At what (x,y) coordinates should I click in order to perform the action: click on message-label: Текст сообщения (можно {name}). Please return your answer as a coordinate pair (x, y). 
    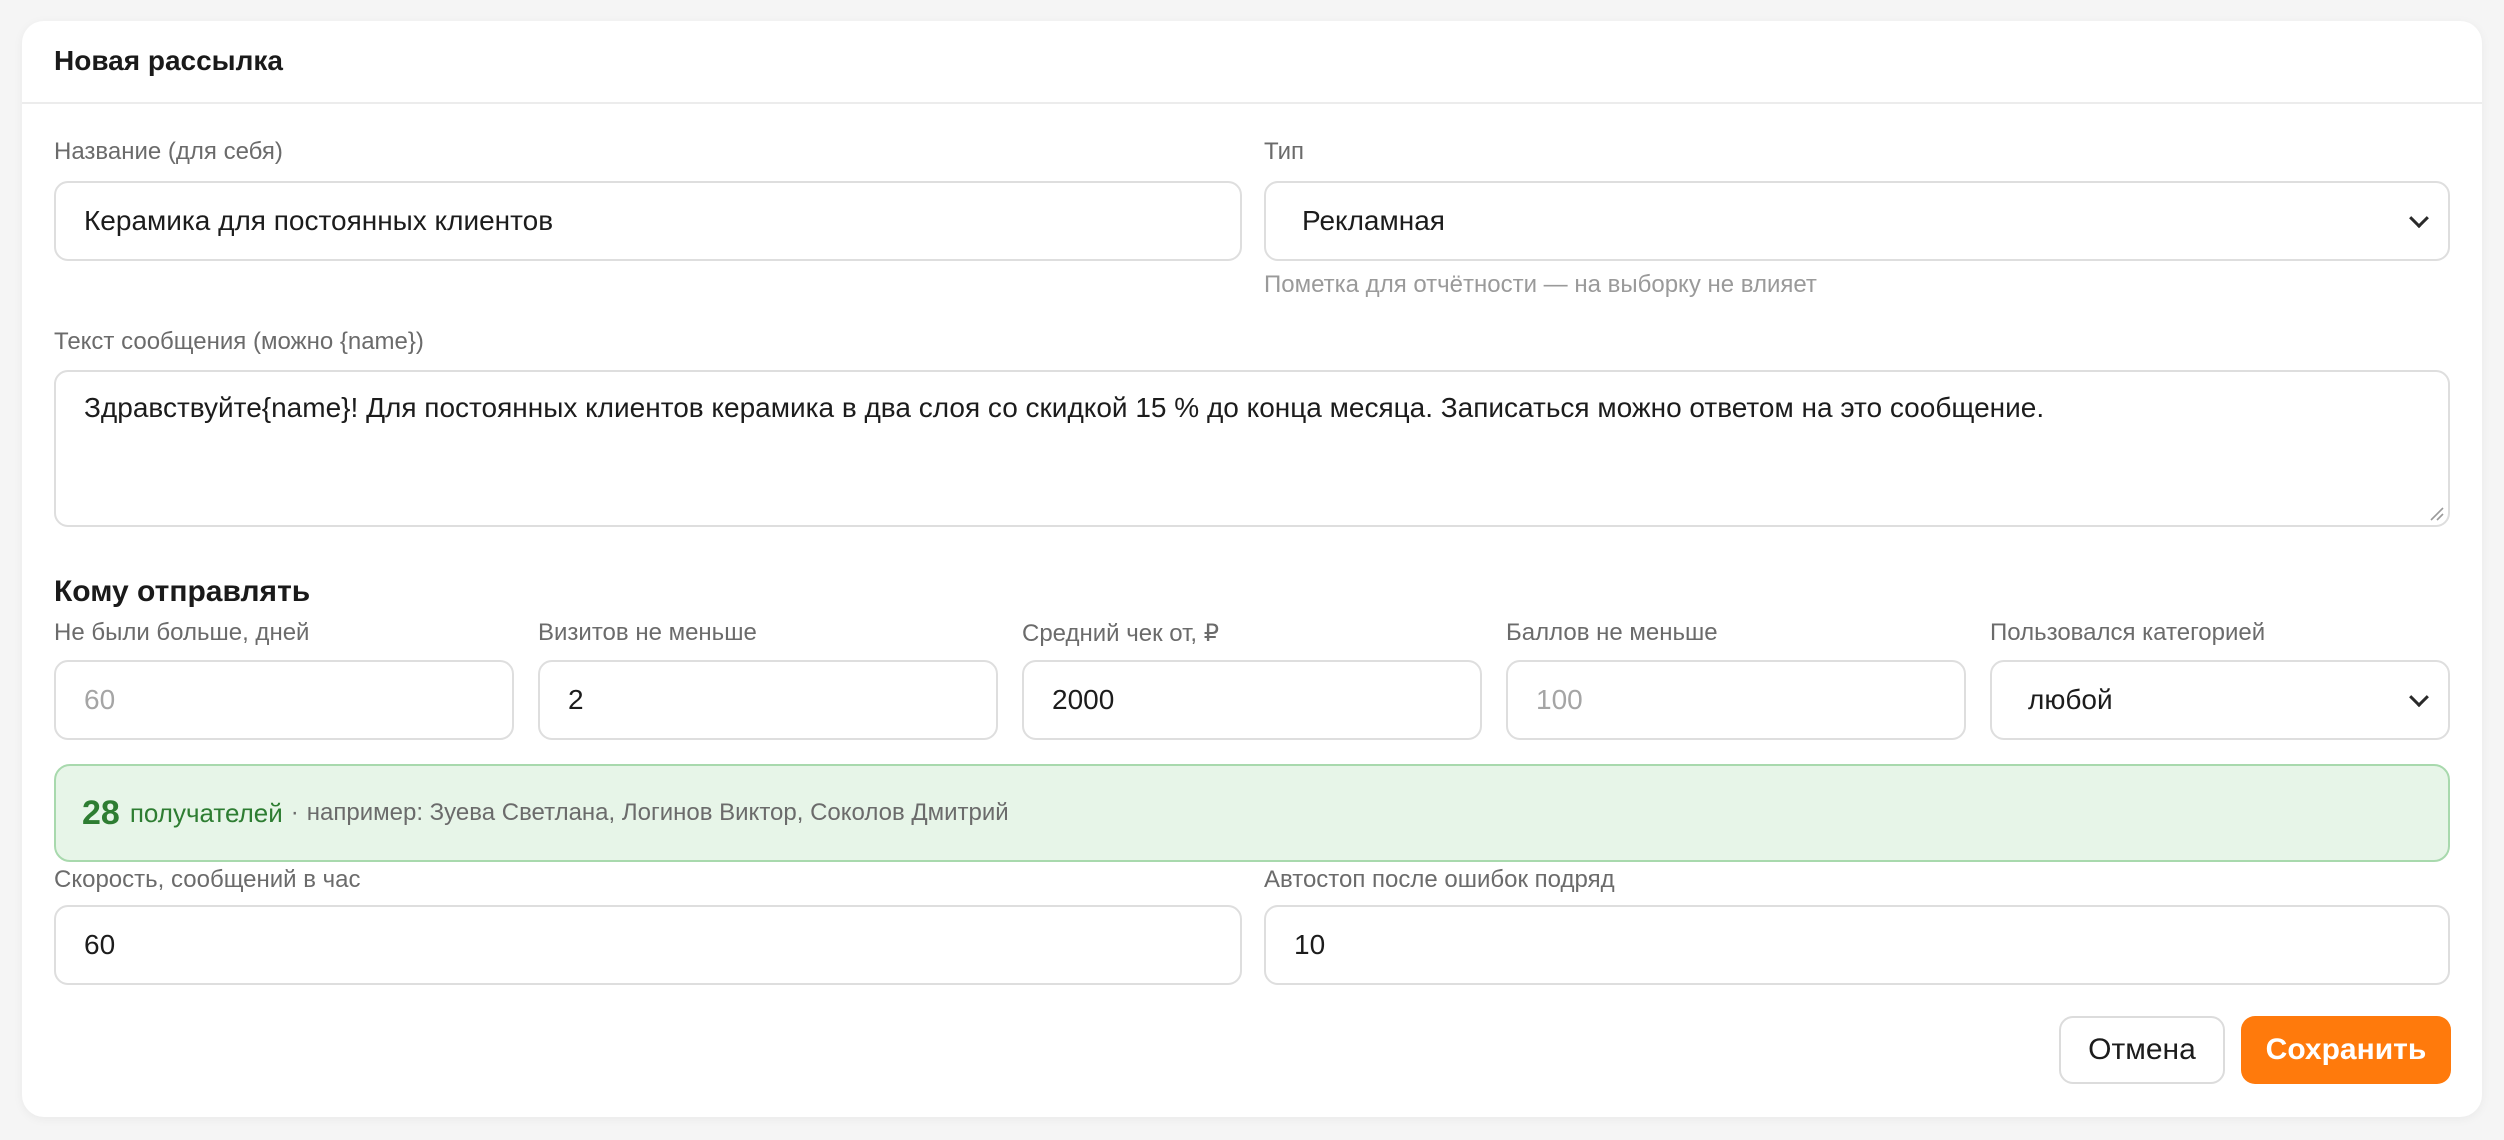
    Looking at the image, I should click on (239, 341).